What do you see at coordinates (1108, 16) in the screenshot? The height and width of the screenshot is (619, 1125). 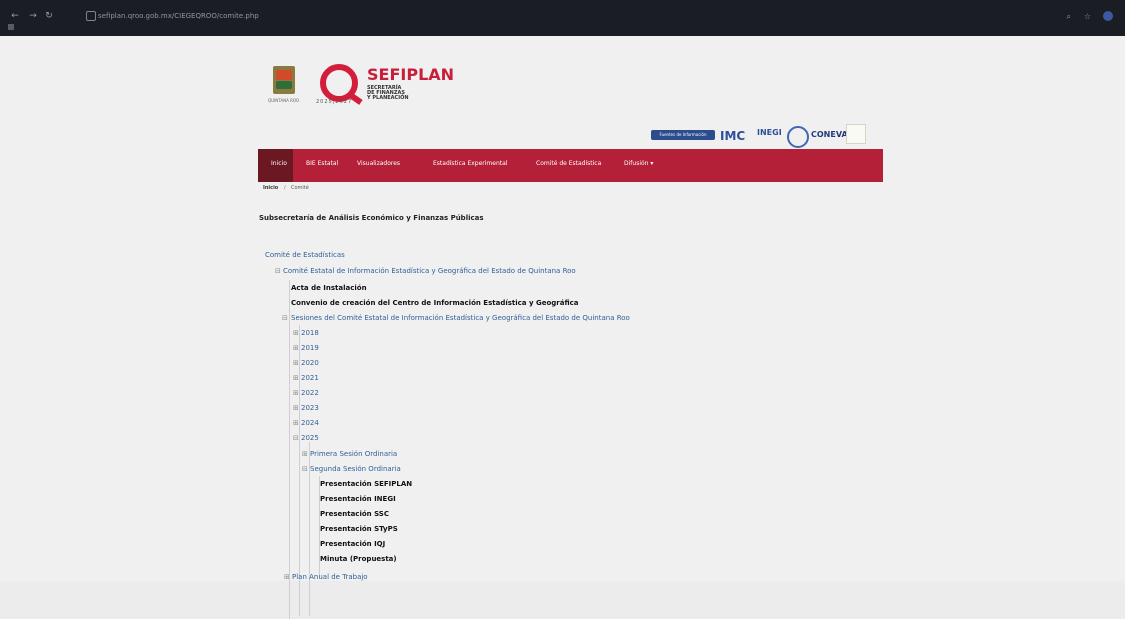 I see `profile-avatar` at bounding box center [1108, 16].